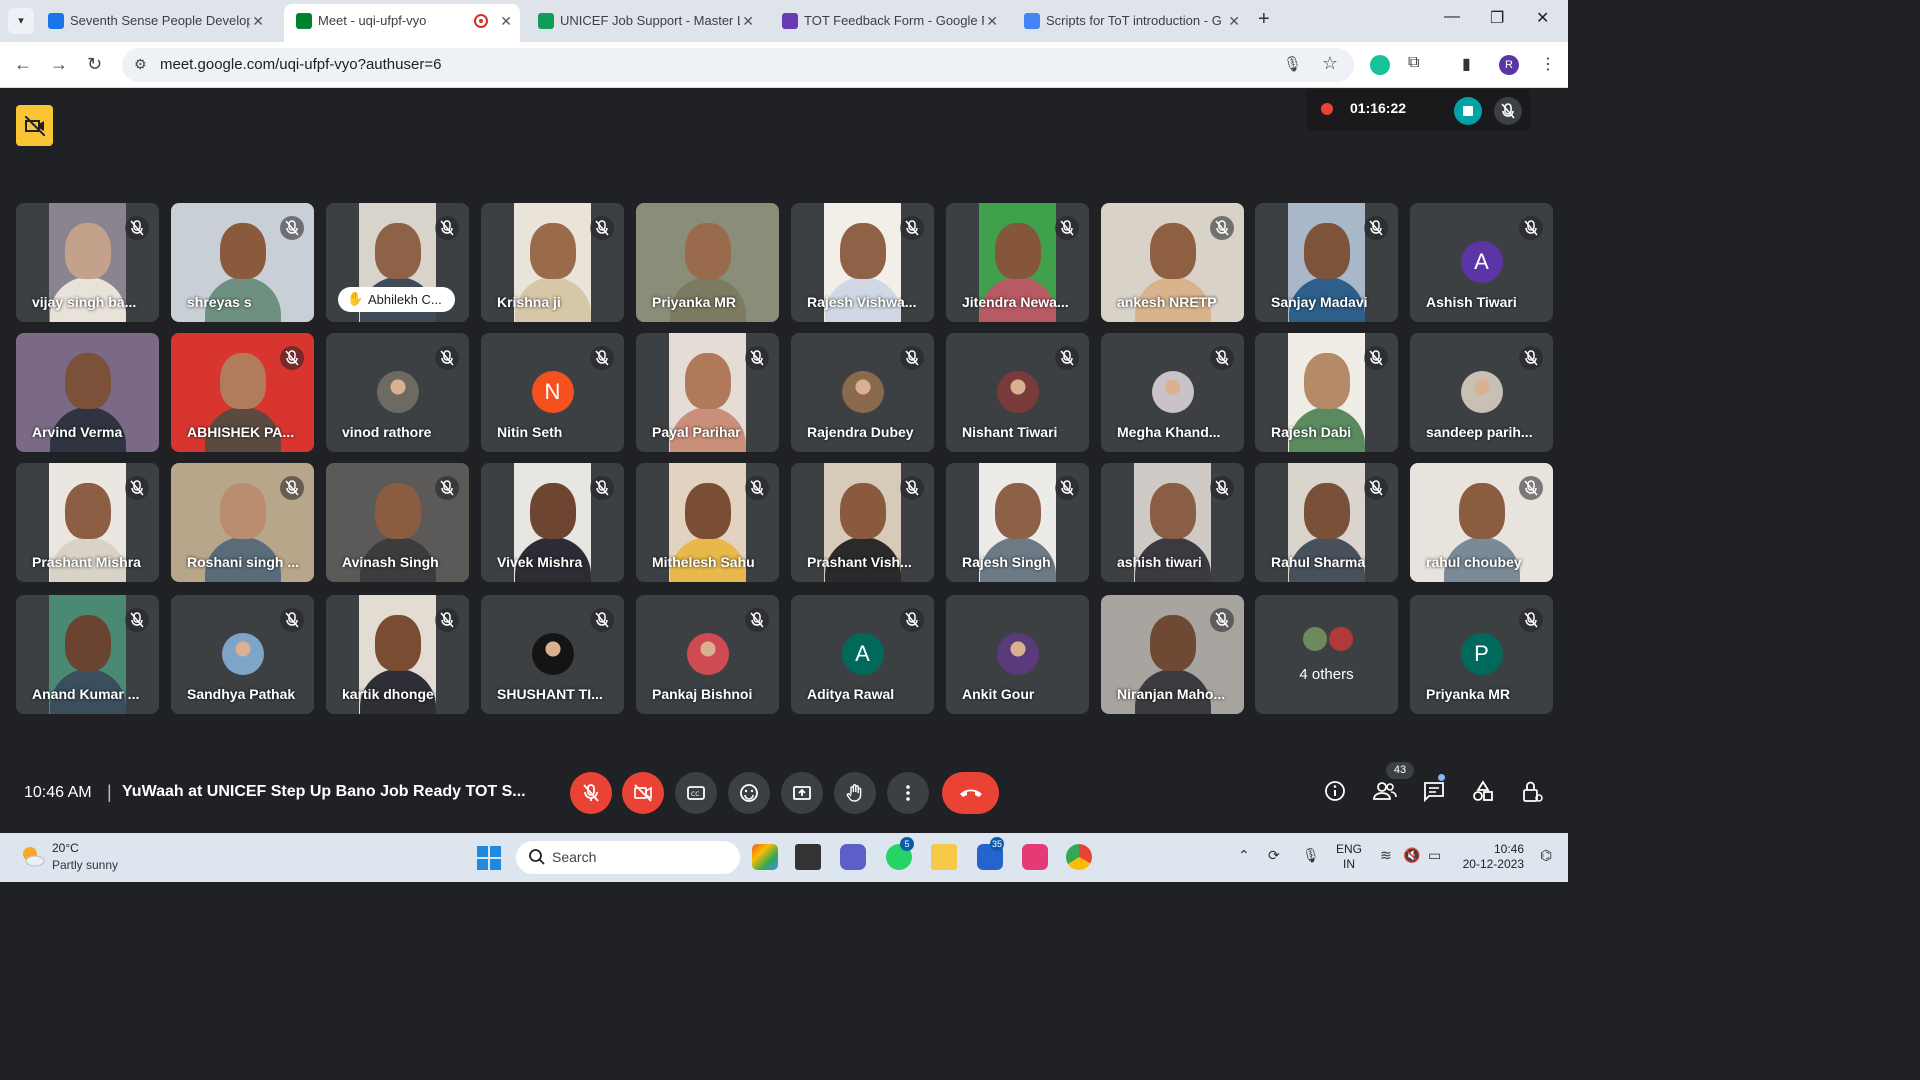 The height and width of the screenshot is (1080, 1920). What do you see at coordinates (1326, 262) in the screenshot?
I see `participant-tile: Sanjay Madavi` at bounding box center [1326, 262].